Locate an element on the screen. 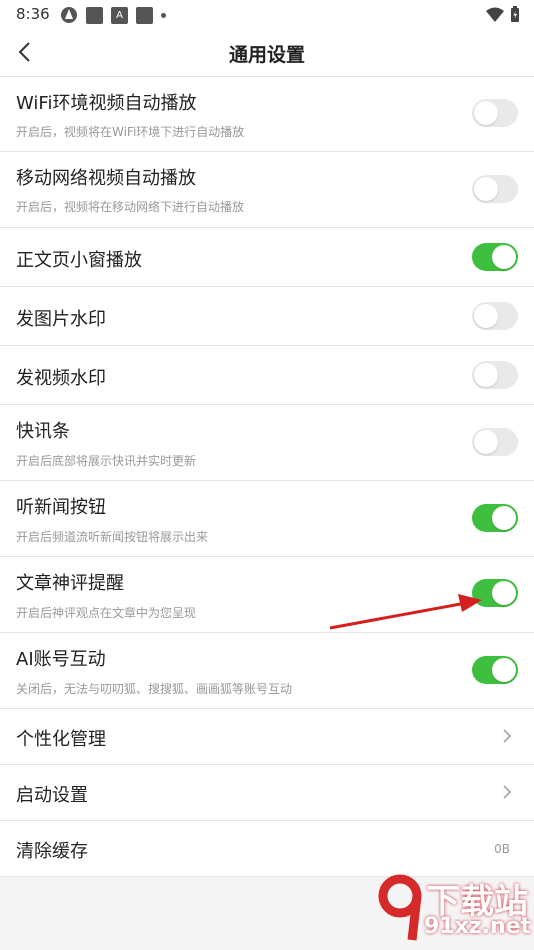  square-notification-icon is located at coordinates (94, 15).